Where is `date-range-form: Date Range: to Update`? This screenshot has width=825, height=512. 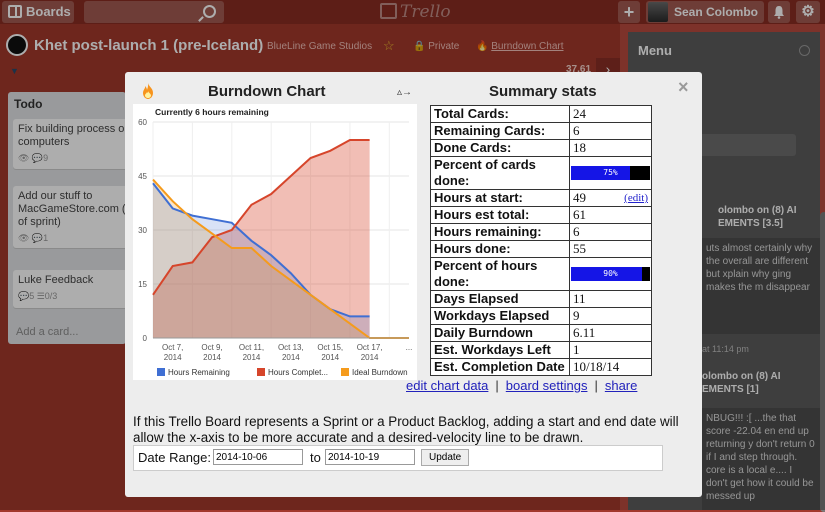 date-range-form: Date Range: to Update is located at coordinates (398, 458).